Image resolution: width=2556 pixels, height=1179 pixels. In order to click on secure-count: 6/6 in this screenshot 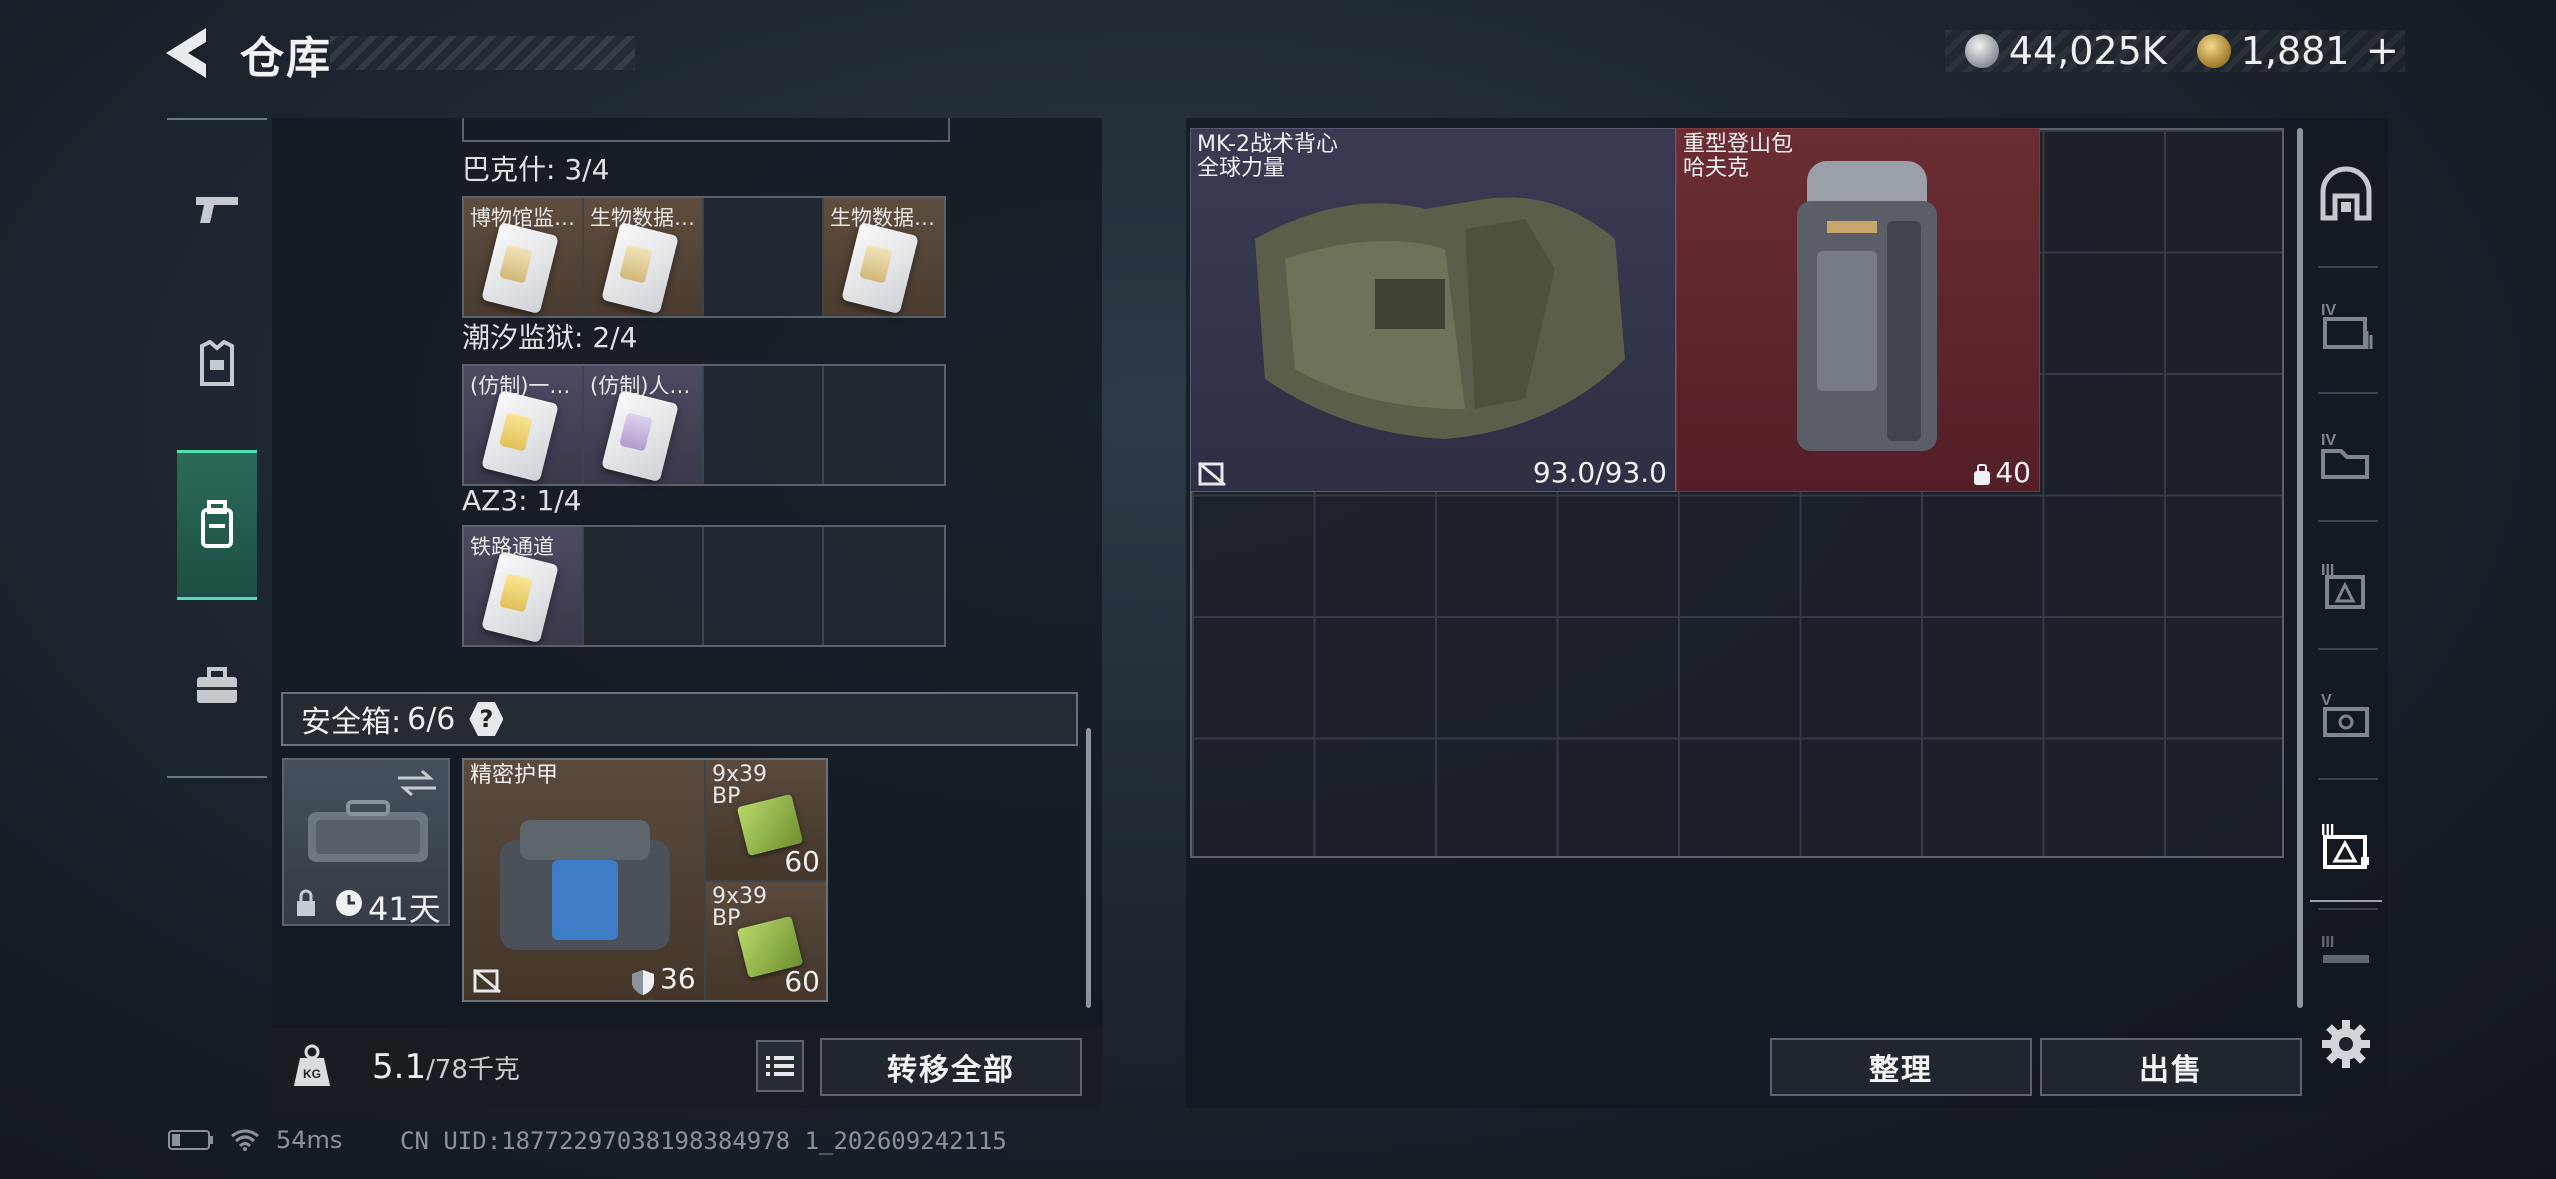, I will do `click(431, 719)`.